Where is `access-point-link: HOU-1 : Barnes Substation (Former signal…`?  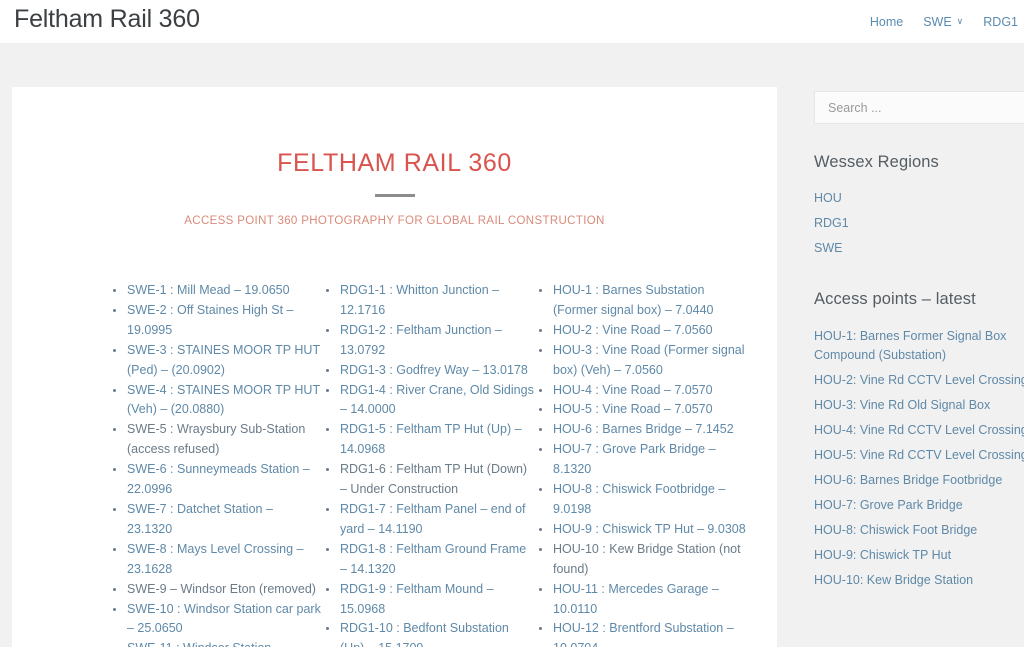
access-point-link: HOU-1 : Barnes Substation (Former signal… is located at coordinates (633, 300).